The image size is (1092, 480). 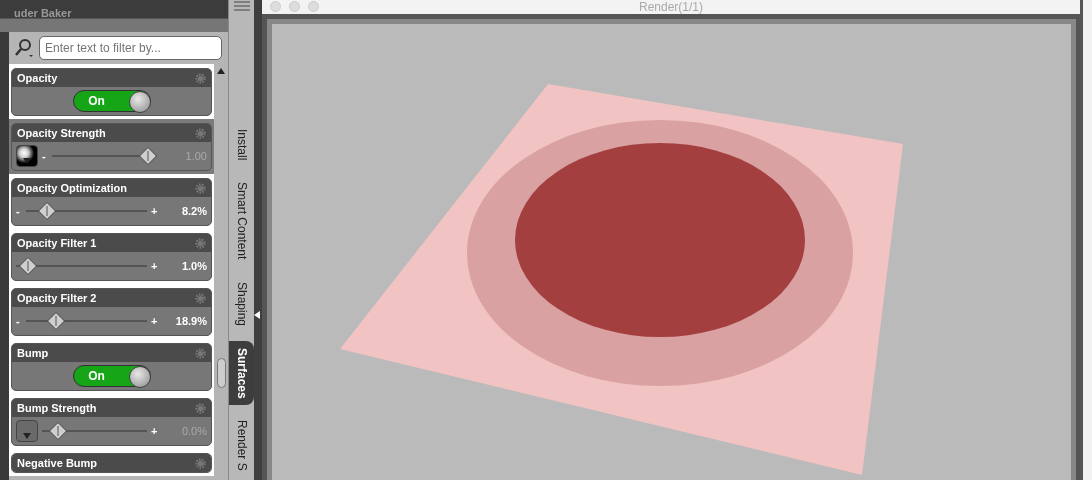 I want to click on property-label: Bump Strength, so click(x=57, y=408).